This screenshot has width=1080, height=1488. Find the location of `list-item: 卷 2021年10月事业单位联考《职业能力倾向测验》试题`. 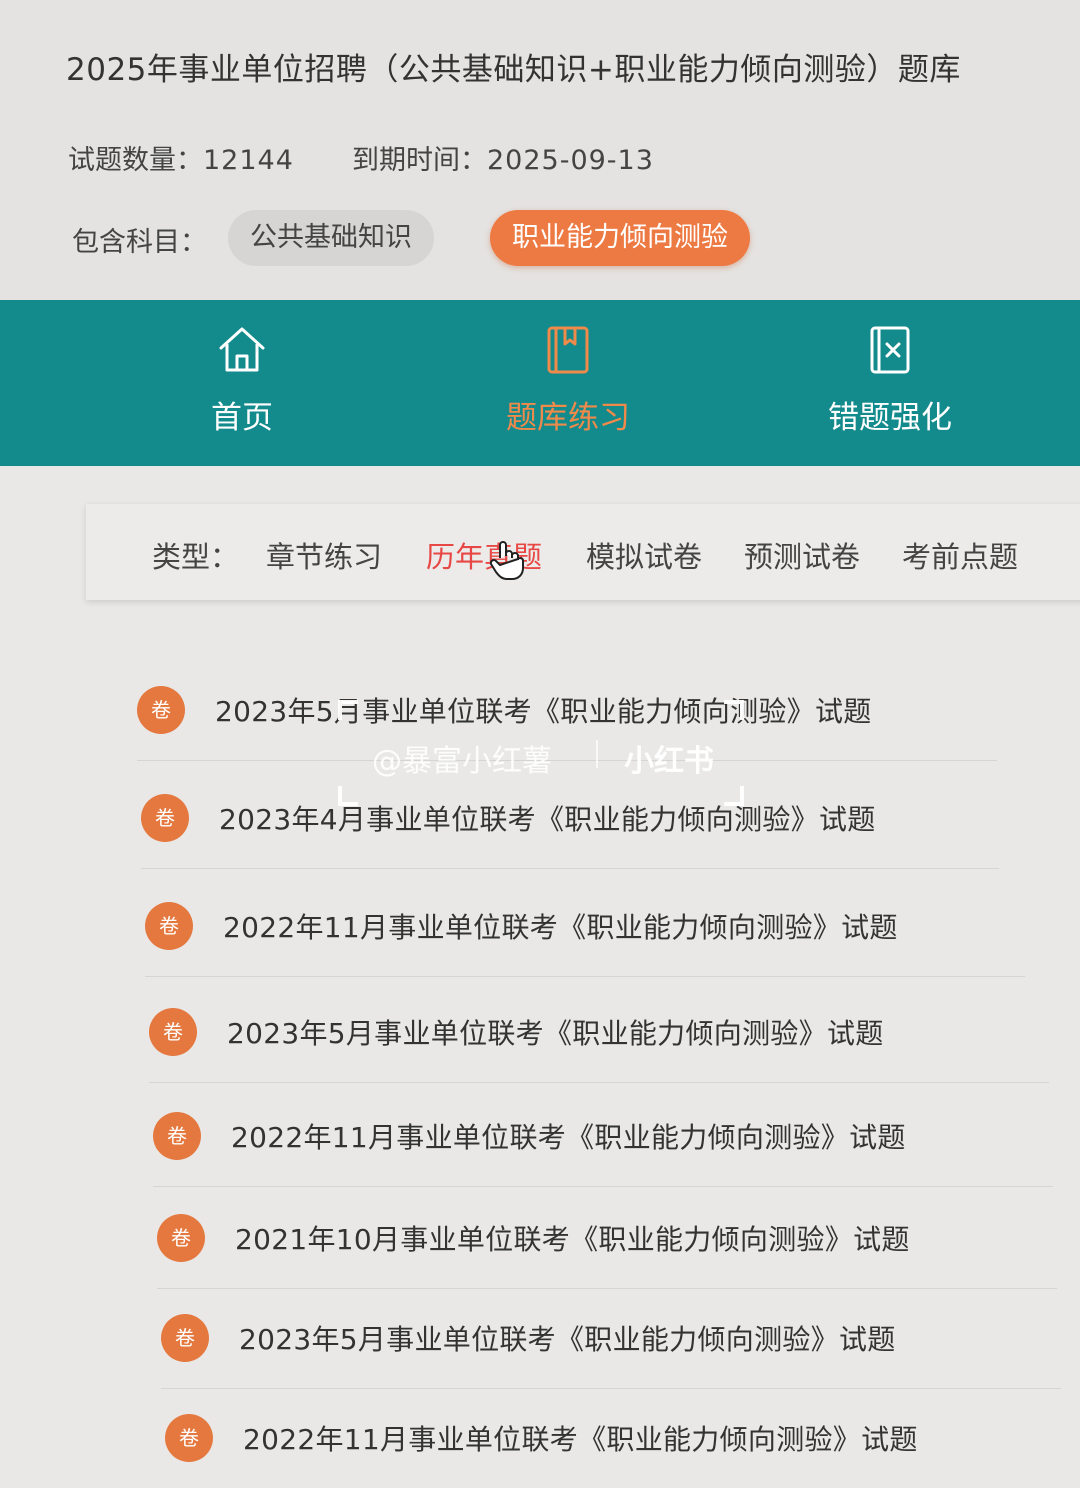

list-item: 卷 2021年10月事业单位联考《职业能力倾向测验》试题 is located at coordinates (607, 1236).